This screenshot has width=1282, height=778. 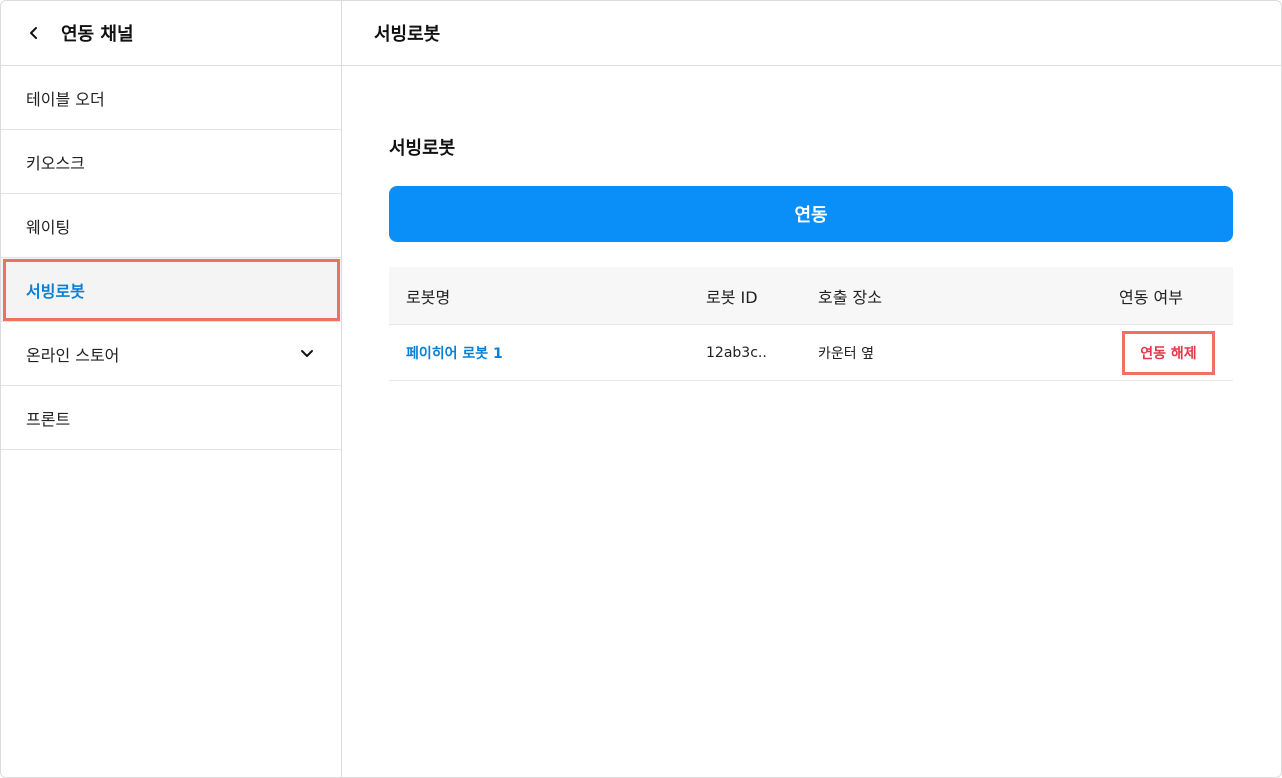 What do you see at coordinates (171, 418) in the screenshot?
I see `sidebar-item-front: 프론트` at bounding box center [171, 418].